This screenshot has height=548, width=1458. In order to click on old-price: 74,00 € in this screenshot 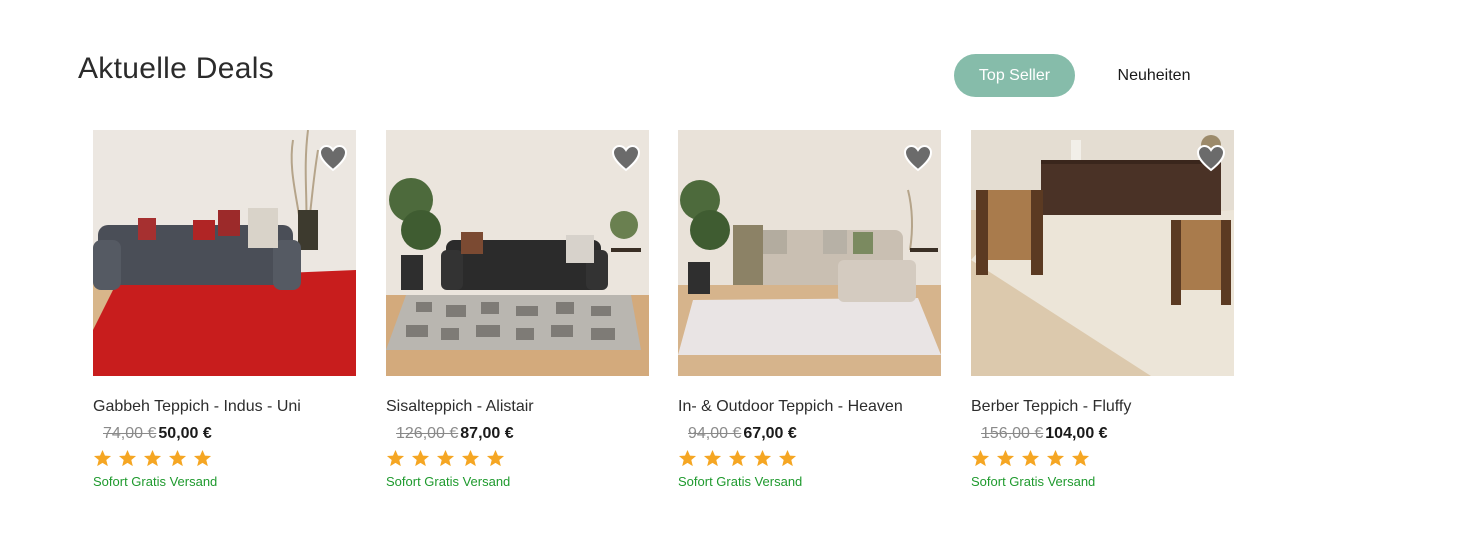, I will do `click(130, 433)`.